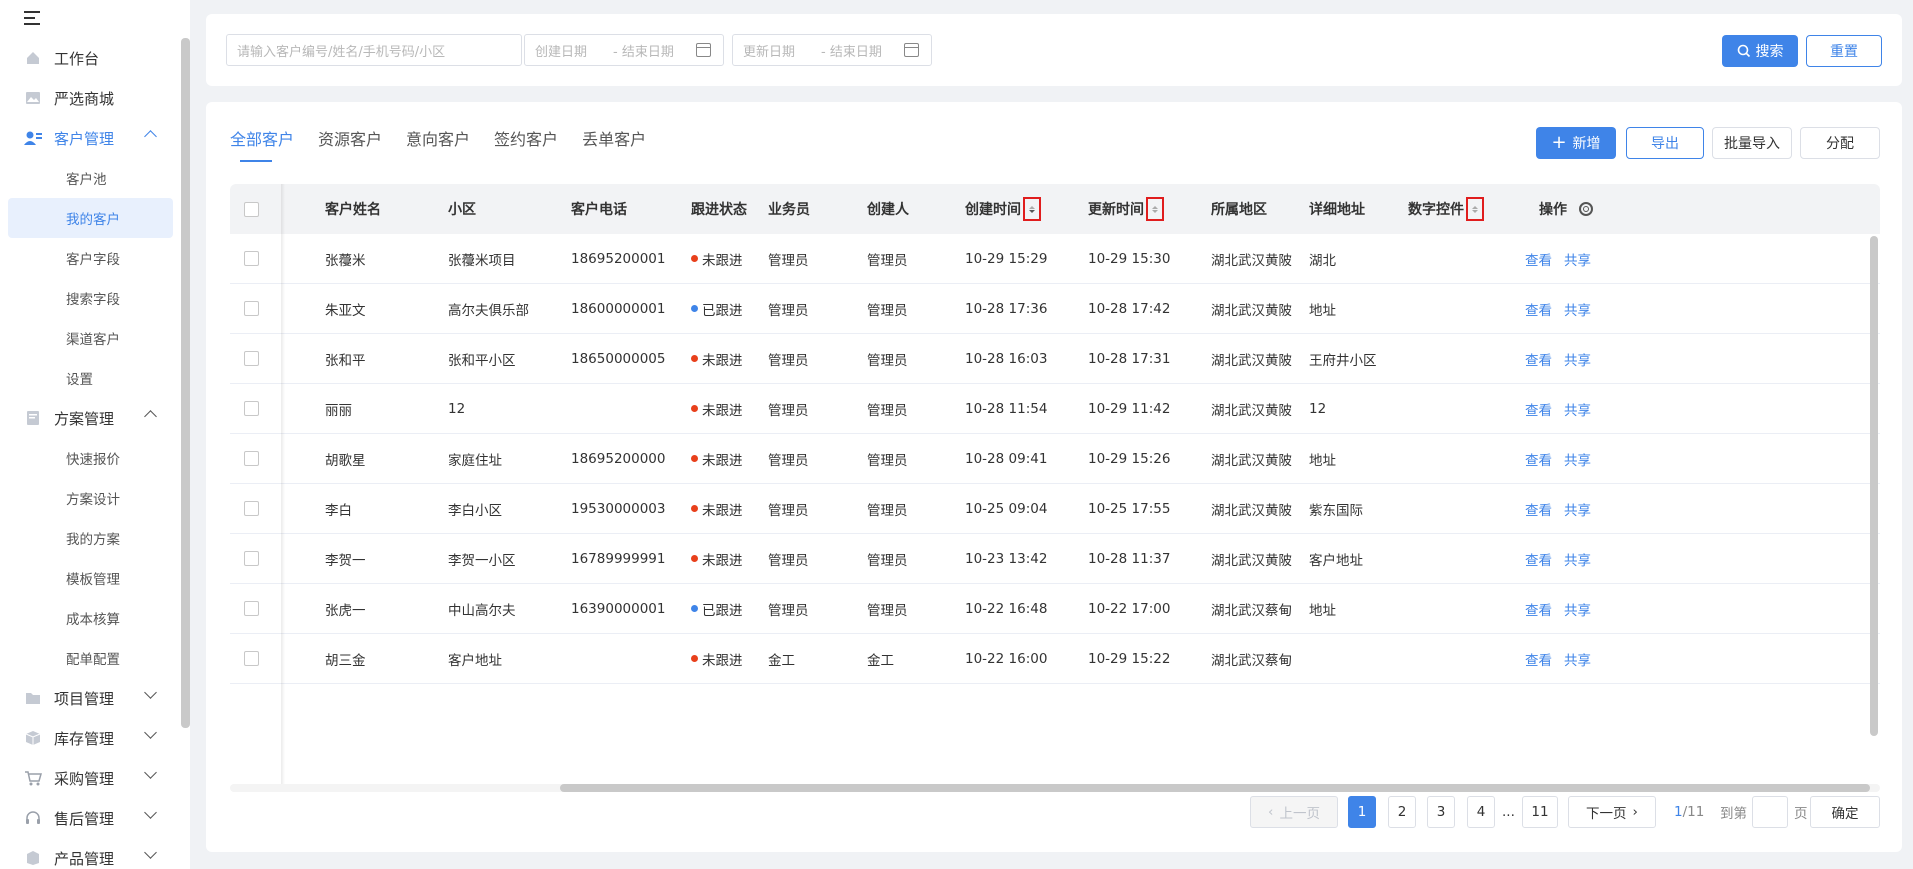 The height and width of the screenshot is (869, 1913). What do you see at coordinates (624, 50) in the screenshot?
I see `create-date-range: 创建日期 - 结束日期` at bounding box center [624, 50].